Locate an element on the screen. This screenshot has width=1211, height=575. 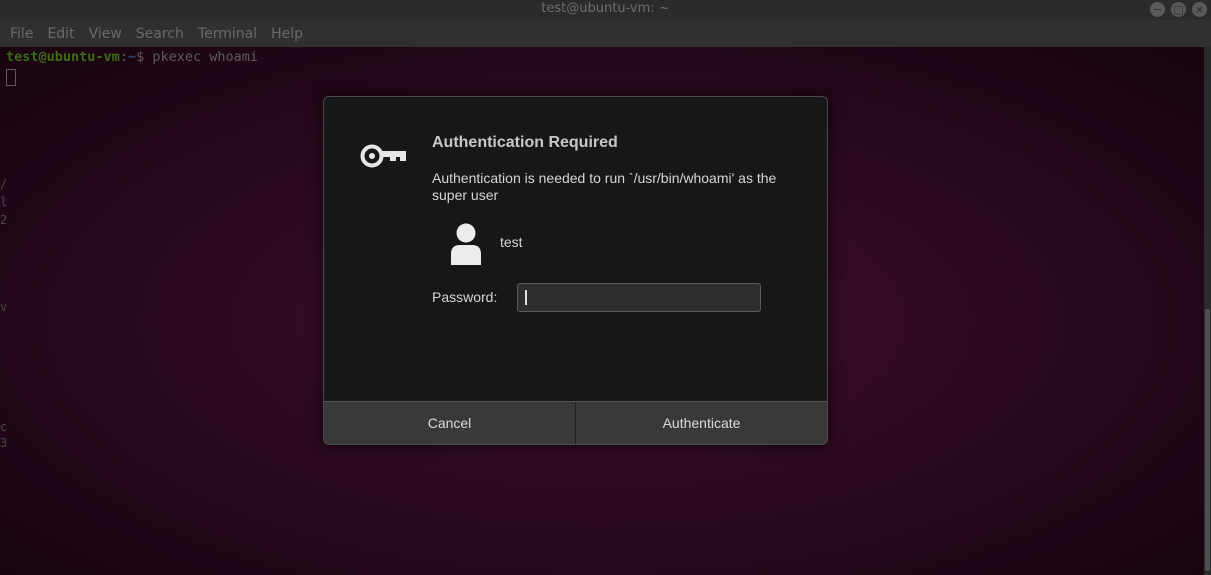
prompt-user: test@ubuntu-vm is located at coordinates (63, 57).